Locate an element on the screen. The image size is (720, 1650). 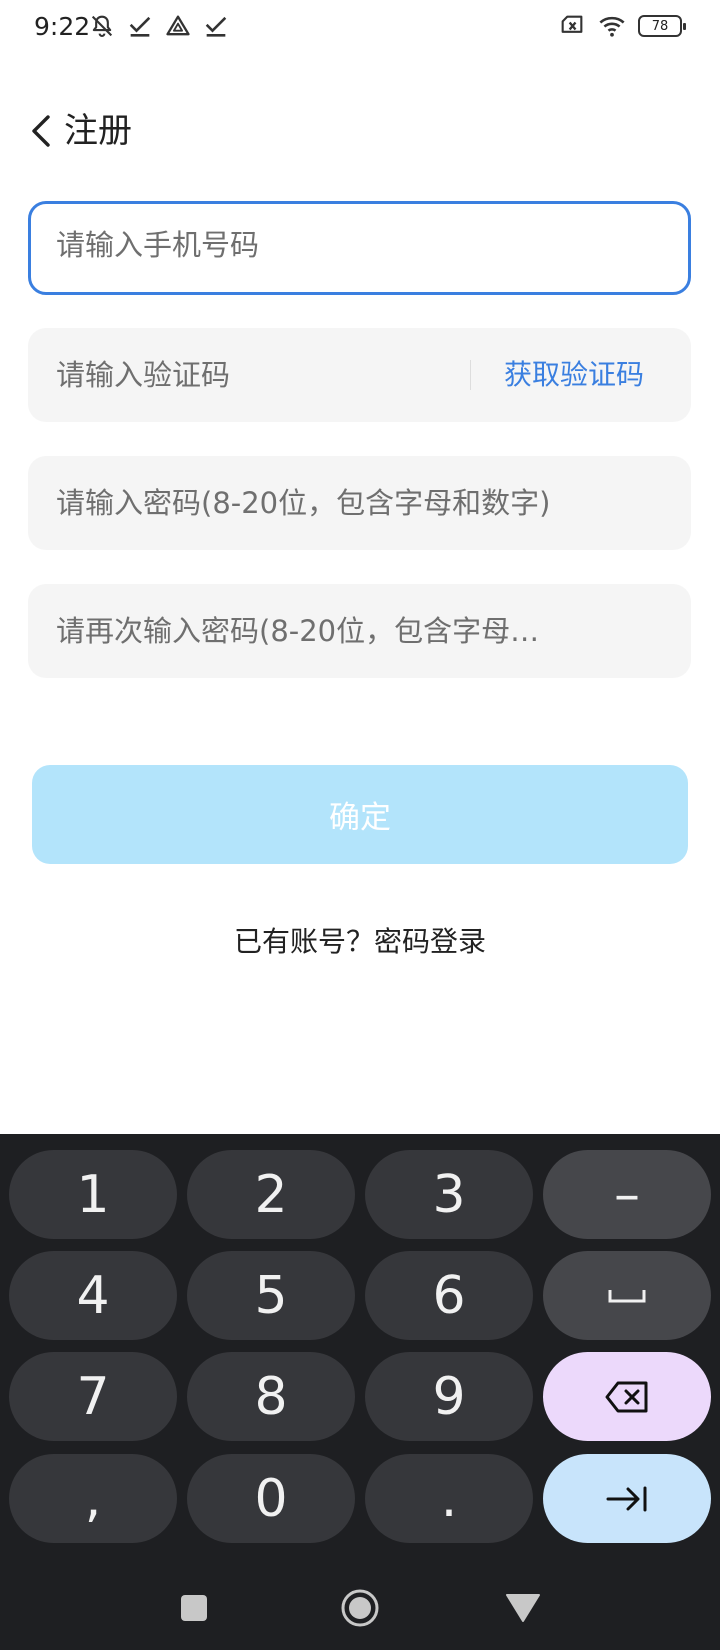
wifi-icon is located at coordinates (612, 26).